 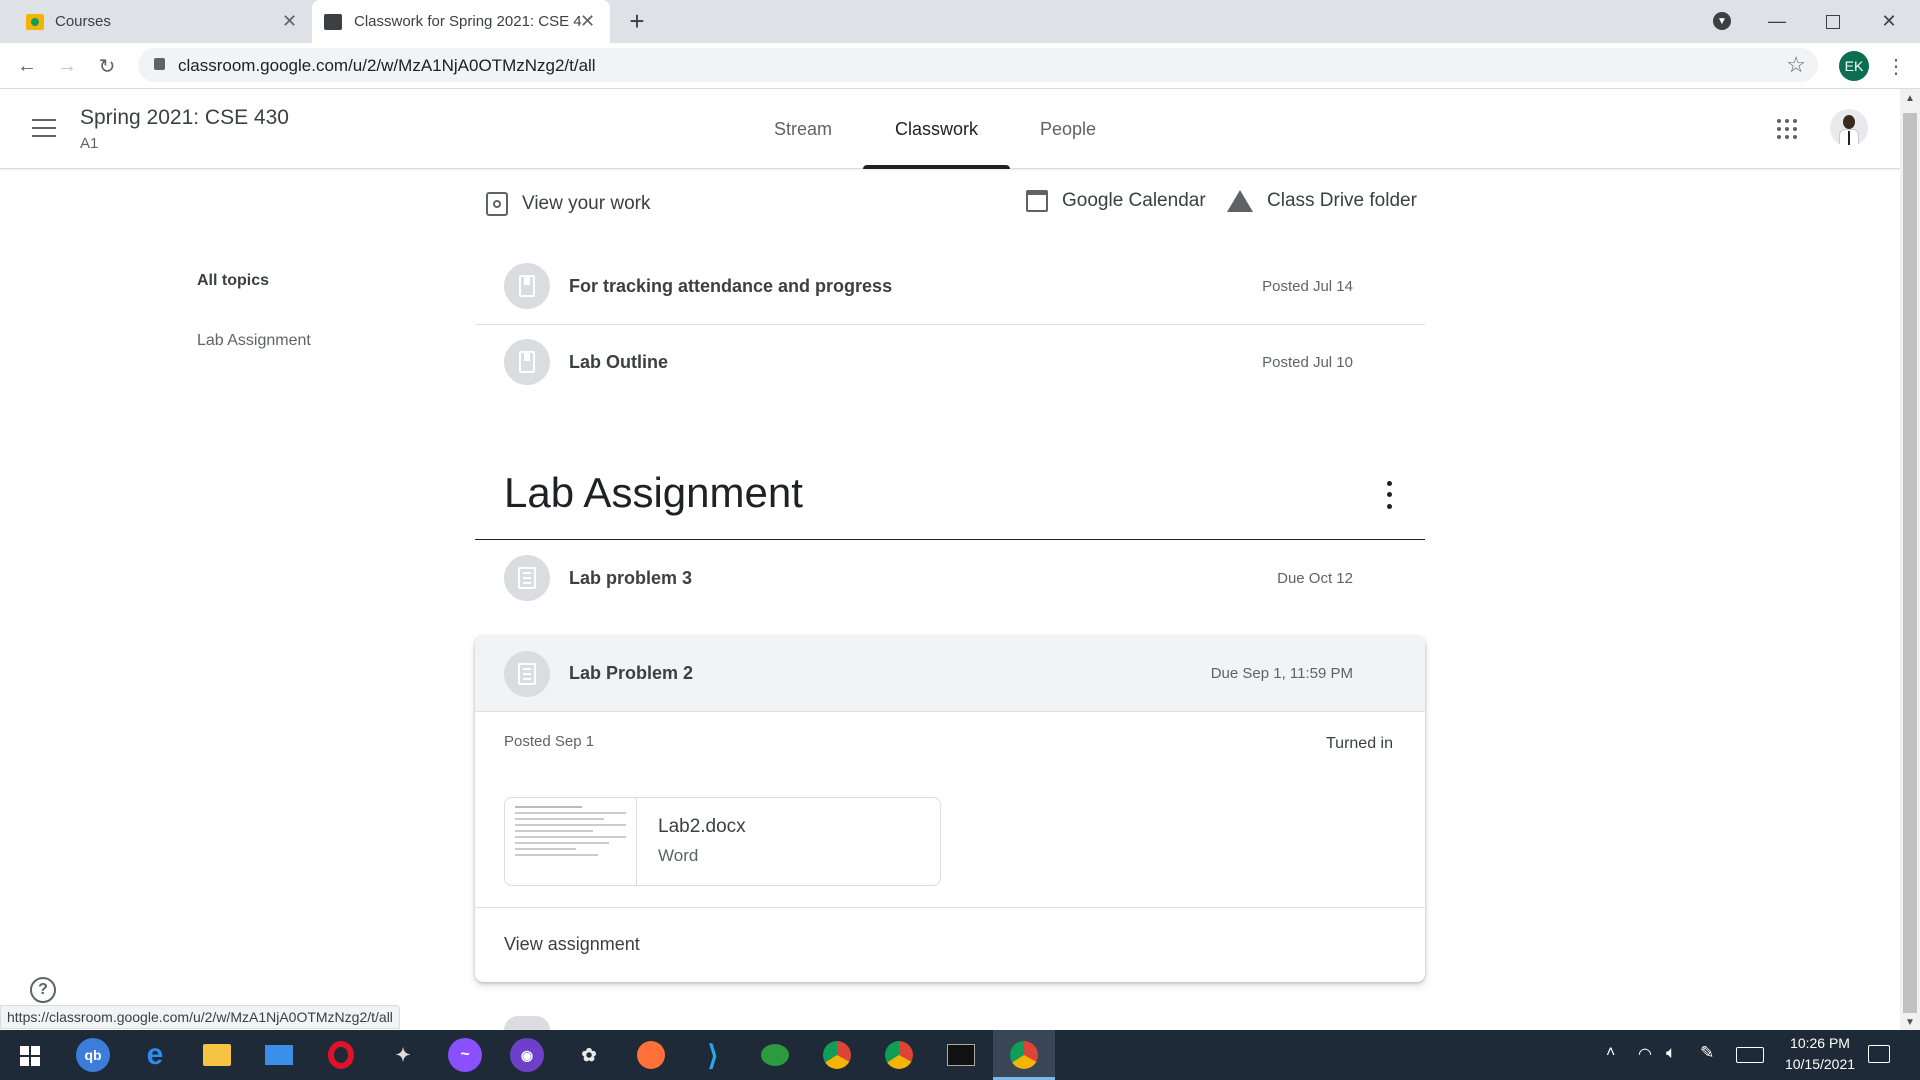 I want to click on material-date: Posted Jul 14, so click(x=1307, y=286).